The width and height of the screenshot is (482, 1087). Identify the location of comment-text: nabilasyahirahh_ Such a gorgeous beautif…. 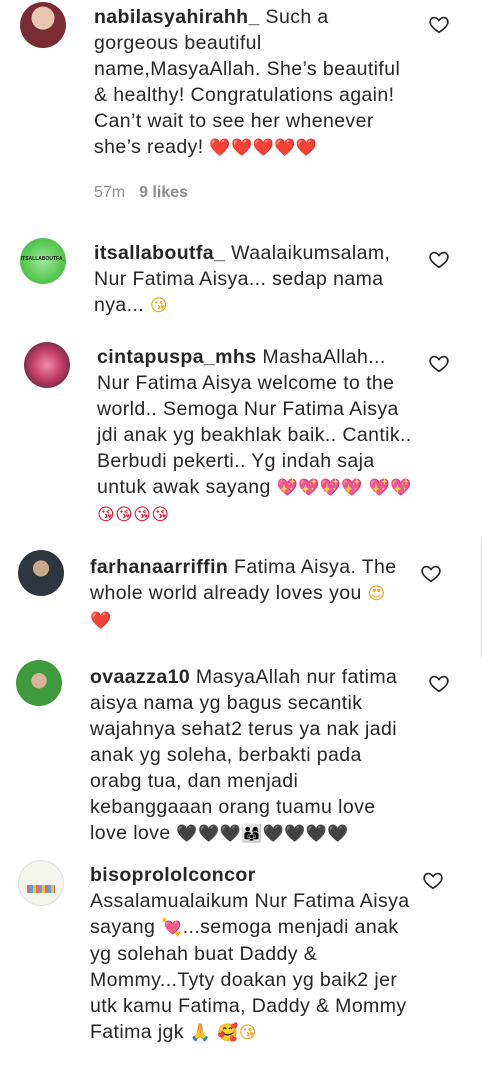
(255, 82).